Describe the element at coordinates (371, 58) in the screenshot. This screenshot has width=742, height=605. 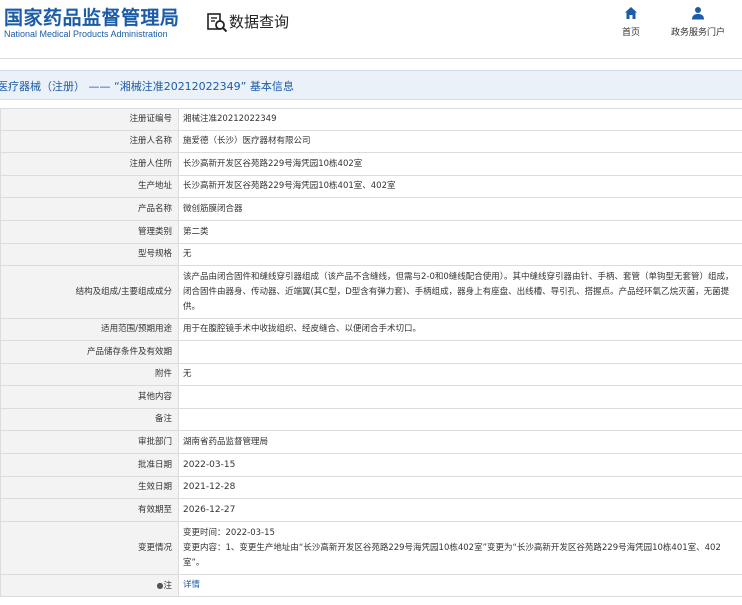
I see `header-divider` at that location.